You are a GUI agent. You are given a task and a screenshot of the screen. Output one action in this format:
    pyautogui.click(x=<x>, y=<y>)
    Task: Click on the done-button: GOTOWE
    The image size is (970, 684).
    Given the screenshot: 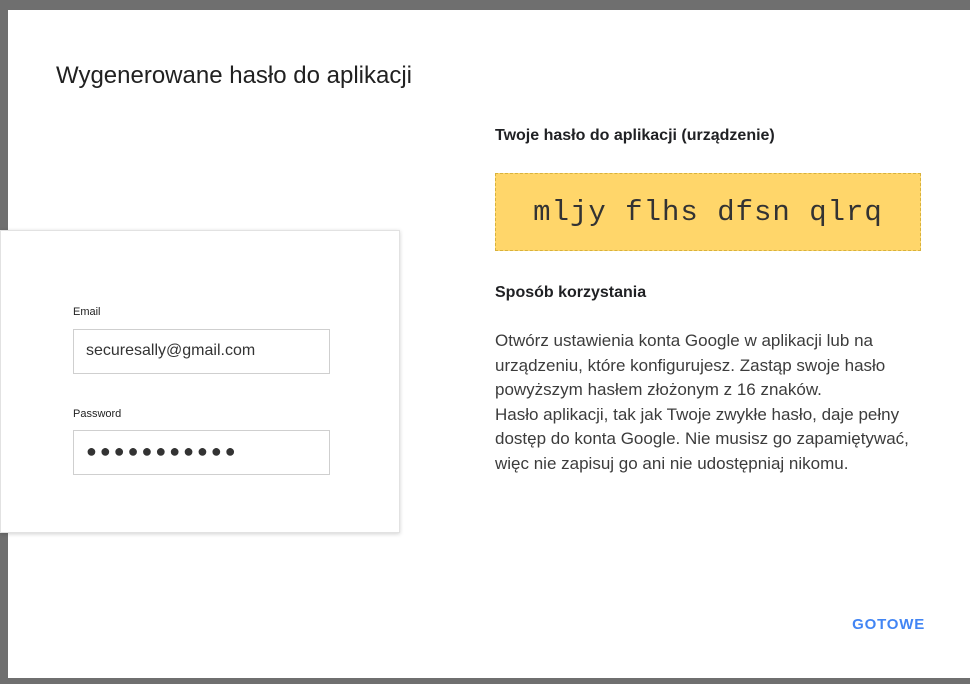 What is the action you would take?
    pyautogui.click(x=888, y=624)
    